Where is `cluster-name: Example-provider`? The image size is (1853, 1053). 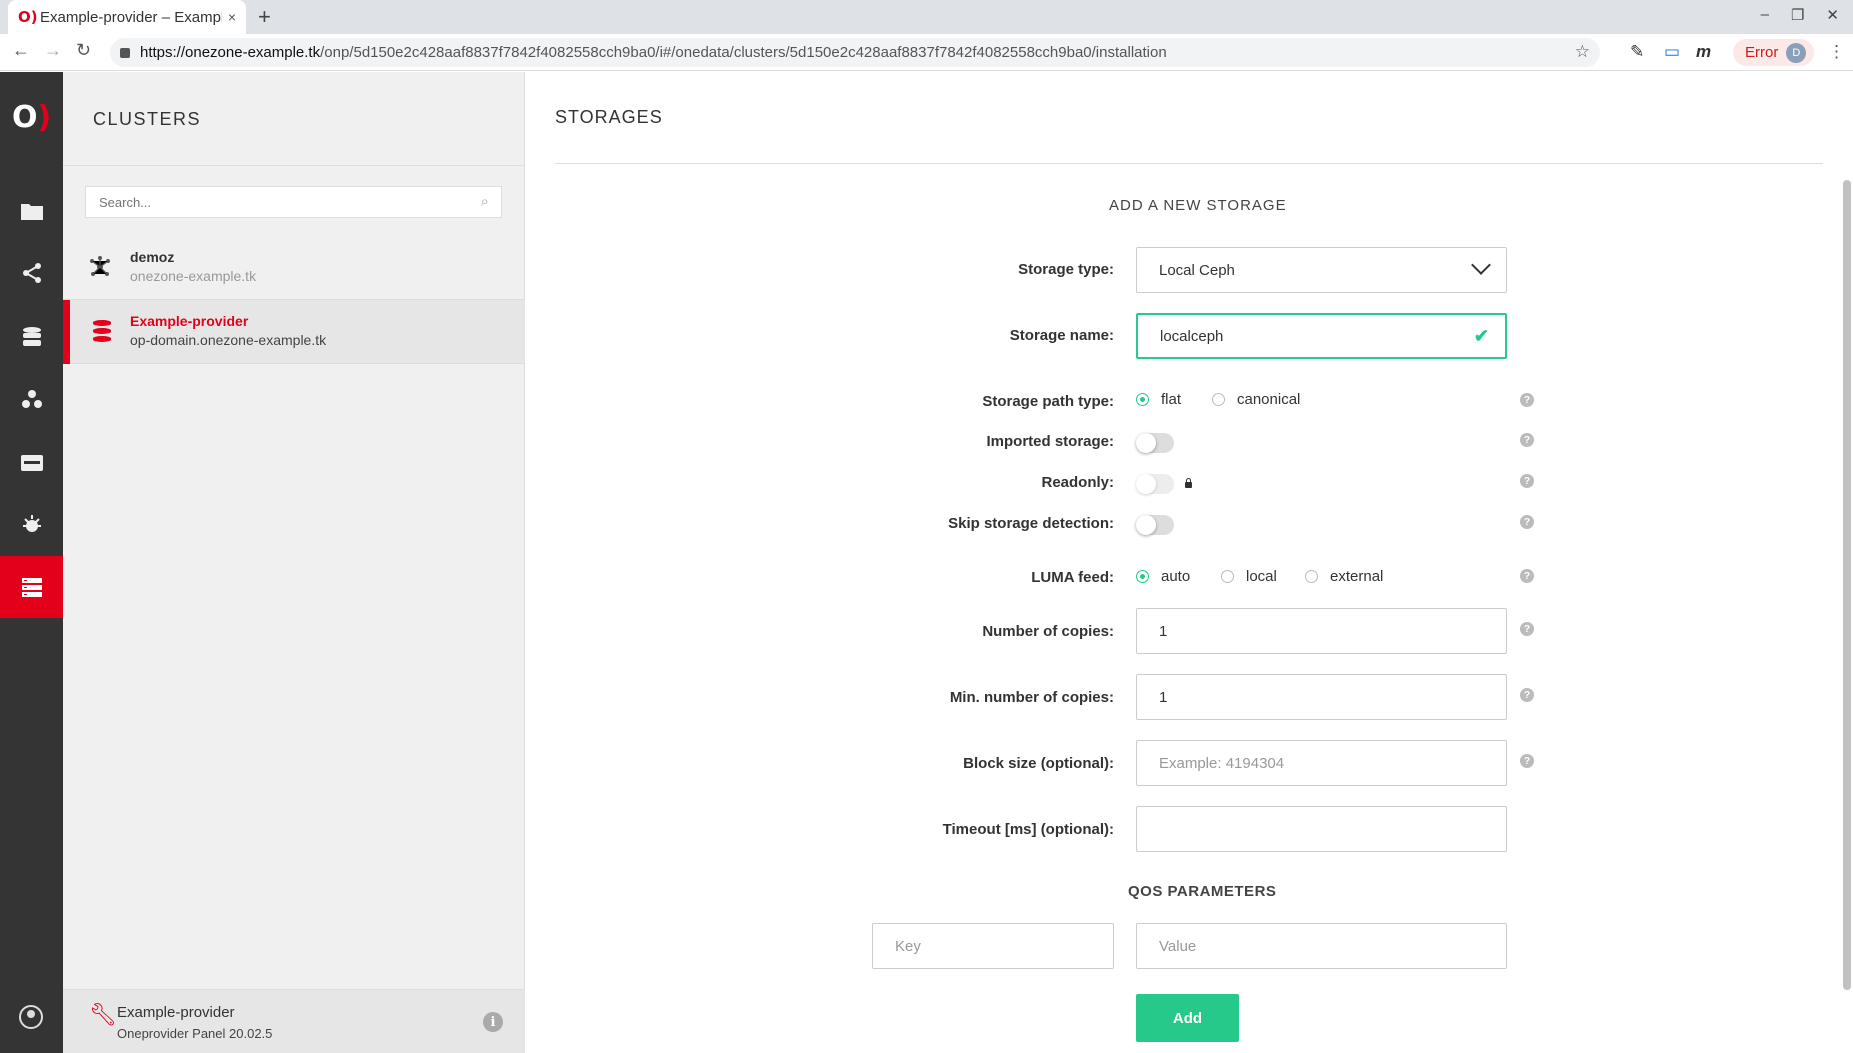
cluster-name: Example-provider is located at coordinates (189, 321).